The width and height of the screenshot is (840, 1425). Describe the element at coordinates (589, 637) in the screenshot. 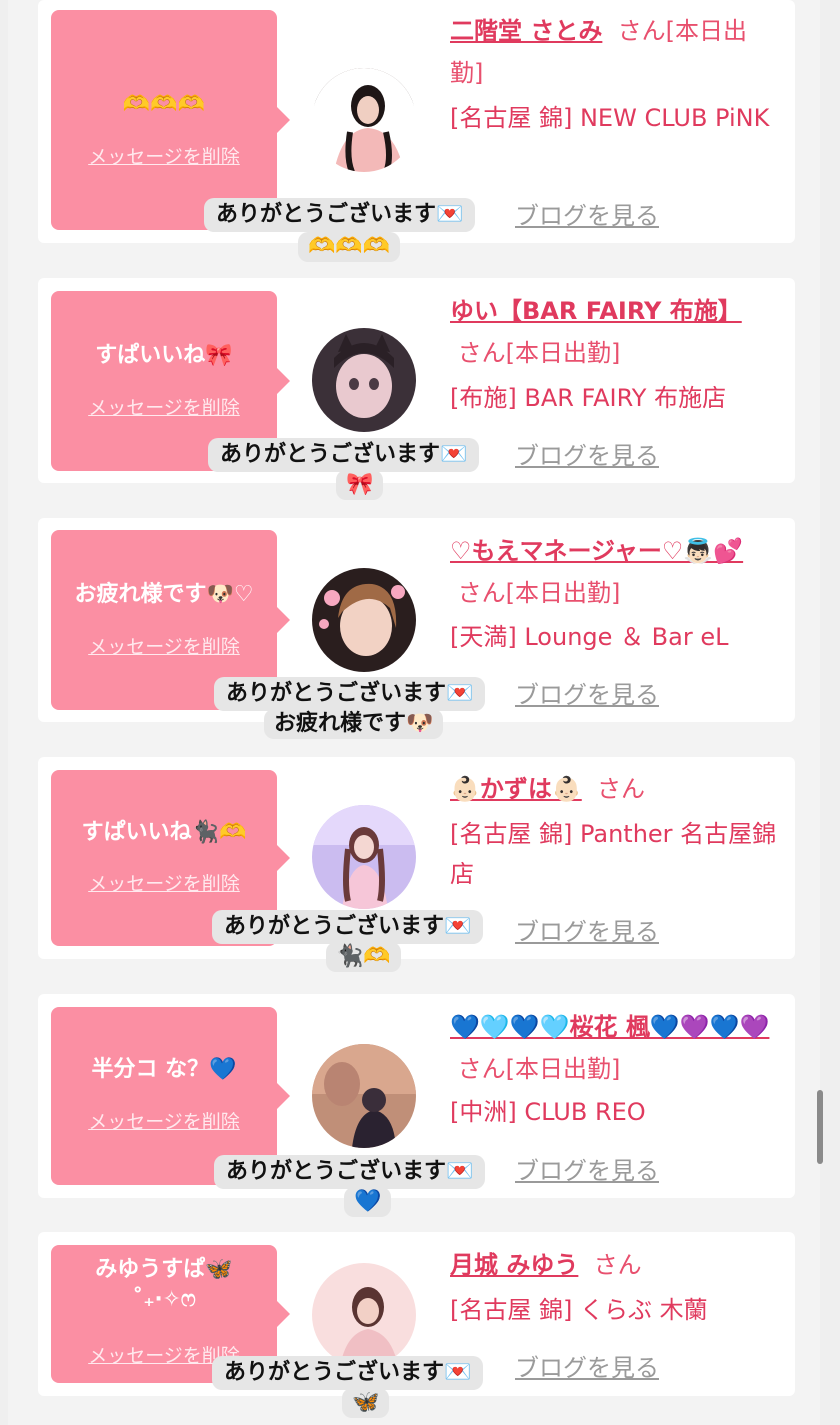

I see `shop-name: [天満] Lounge ＆ Bar eL` at that location.